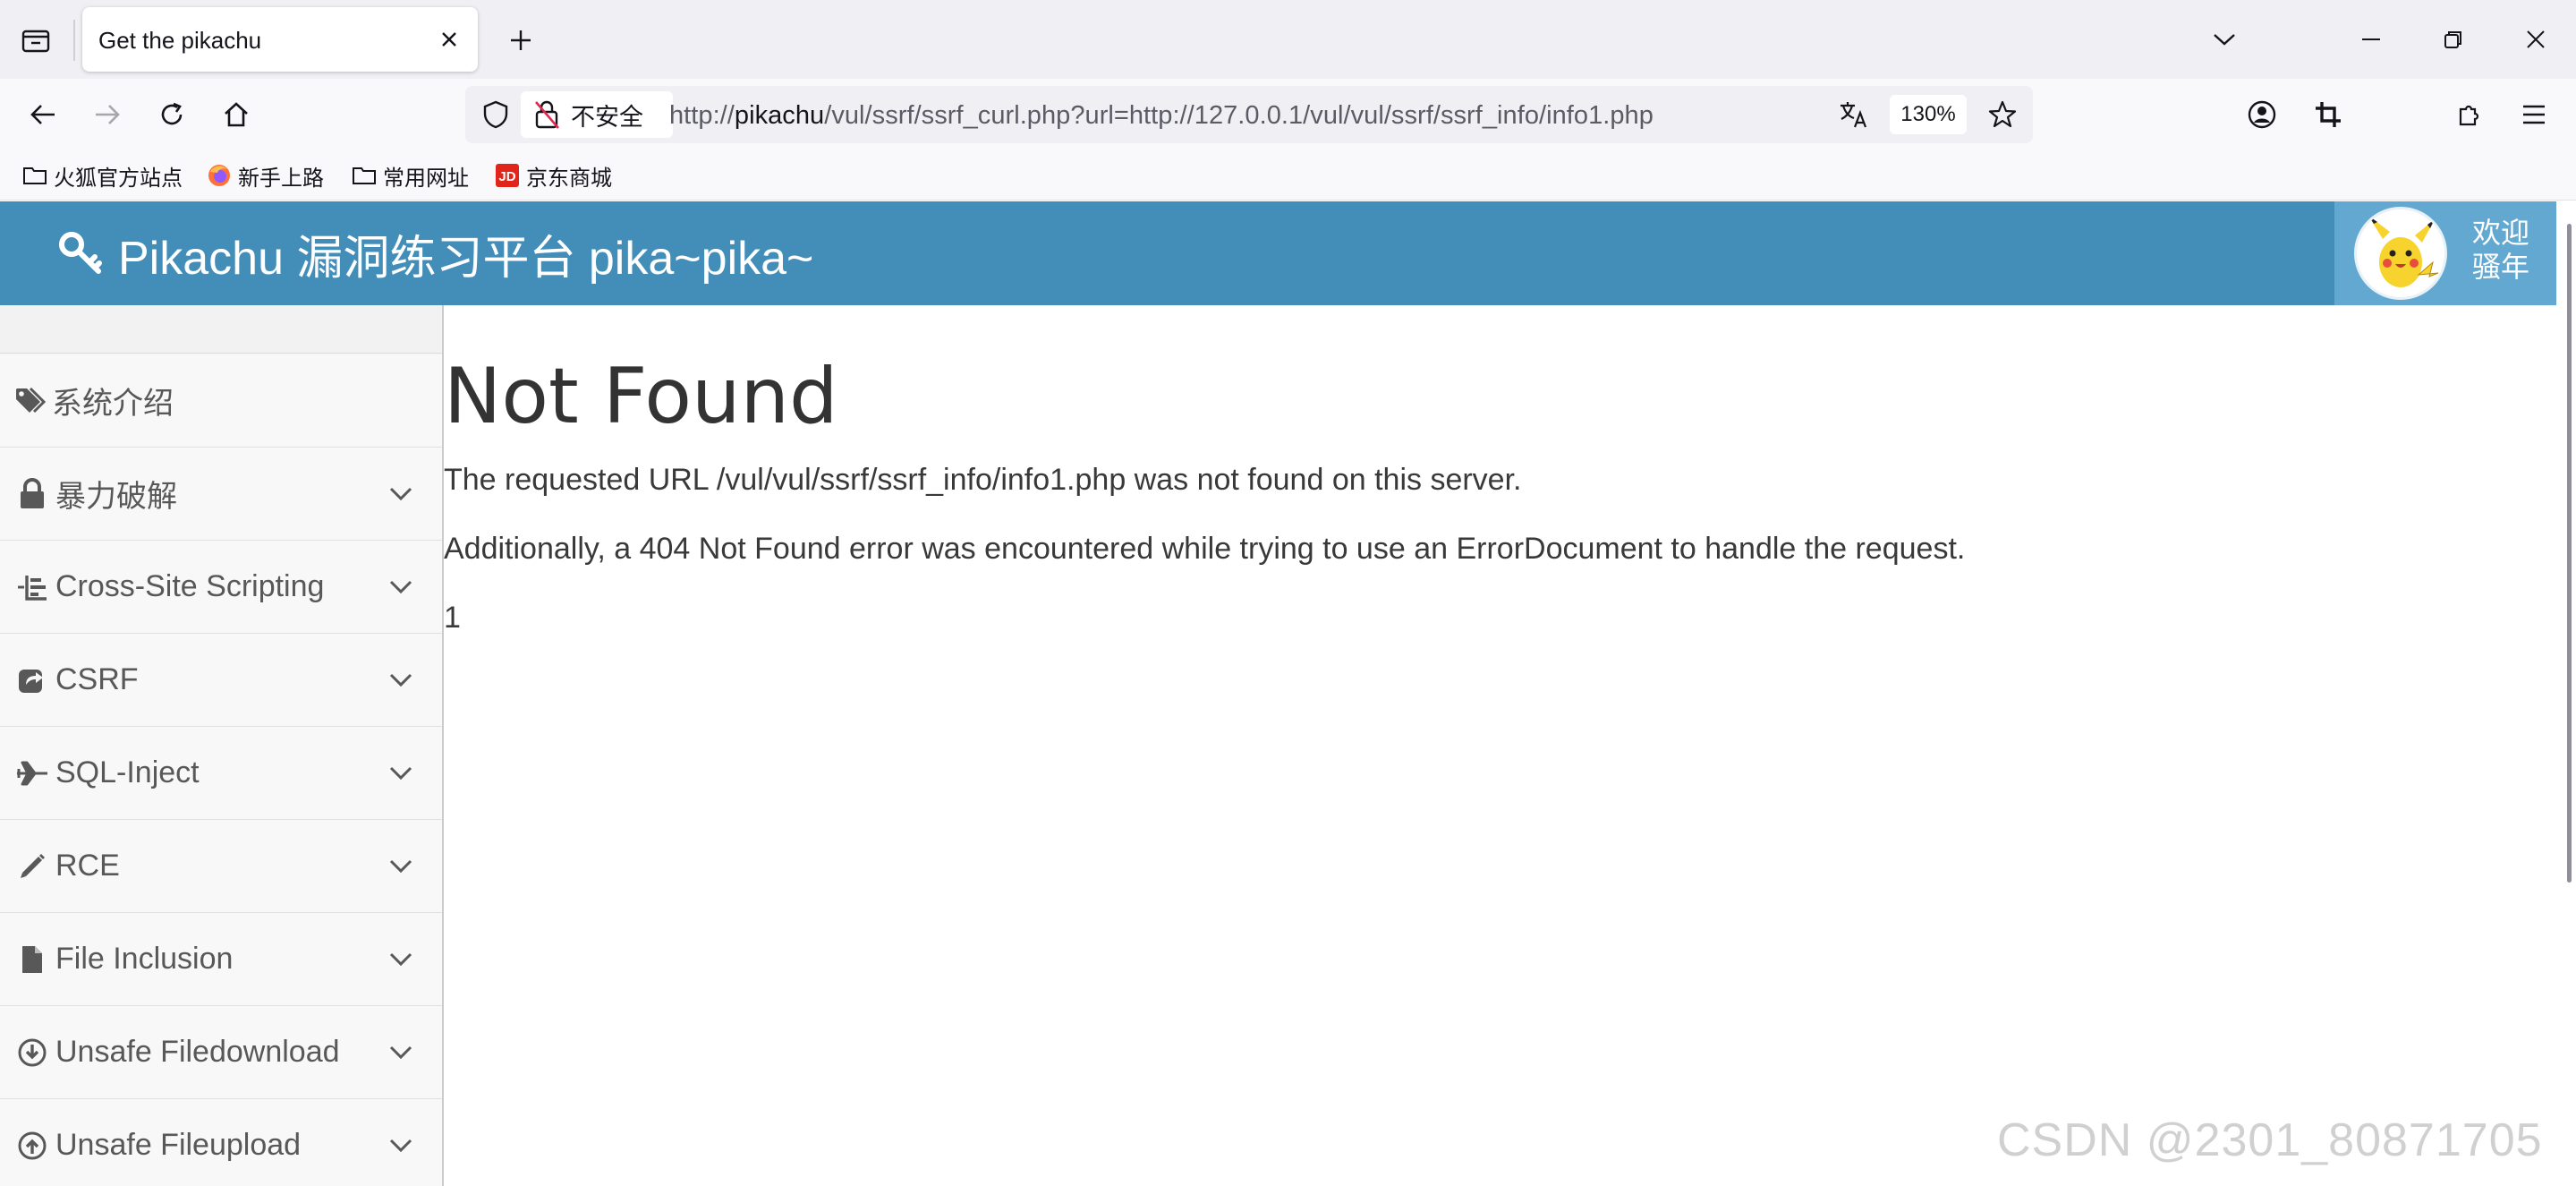  I want to click on sidebar-item-xss: Cross-Site Scripting, so click(221, 587).